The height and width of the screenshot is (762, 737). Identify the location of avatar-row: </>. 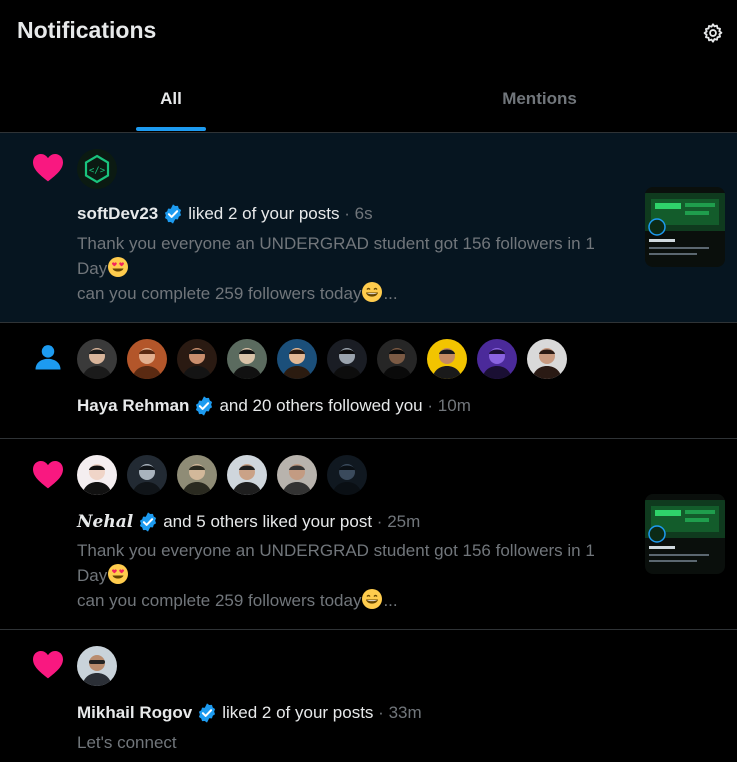
(97, 169).